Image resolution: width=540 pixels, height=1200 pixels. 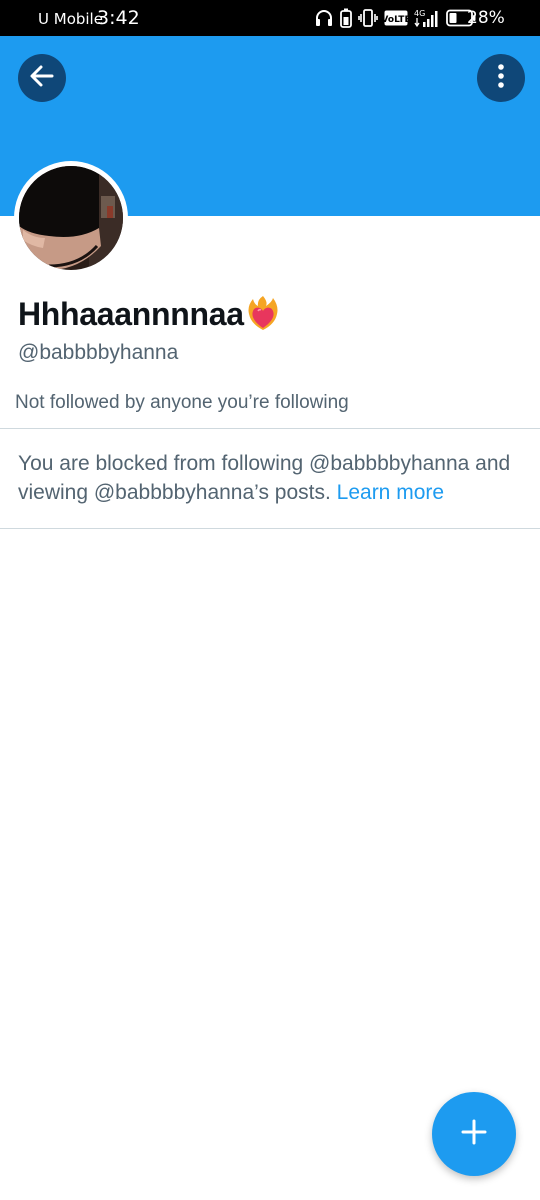 I want to click on network-type-label: 4G, so click(x=419, y=13).